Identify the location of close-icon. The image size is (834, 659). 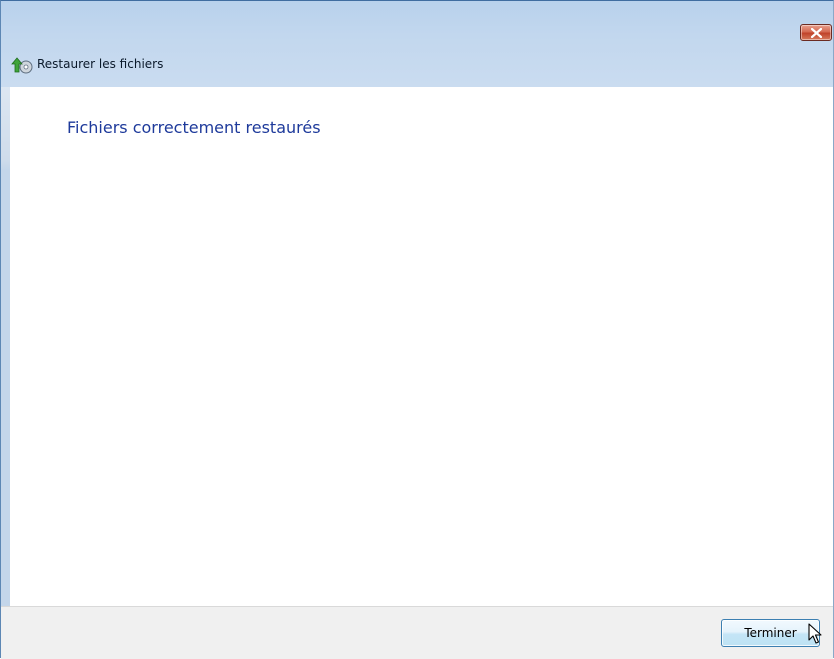
(816, 33).